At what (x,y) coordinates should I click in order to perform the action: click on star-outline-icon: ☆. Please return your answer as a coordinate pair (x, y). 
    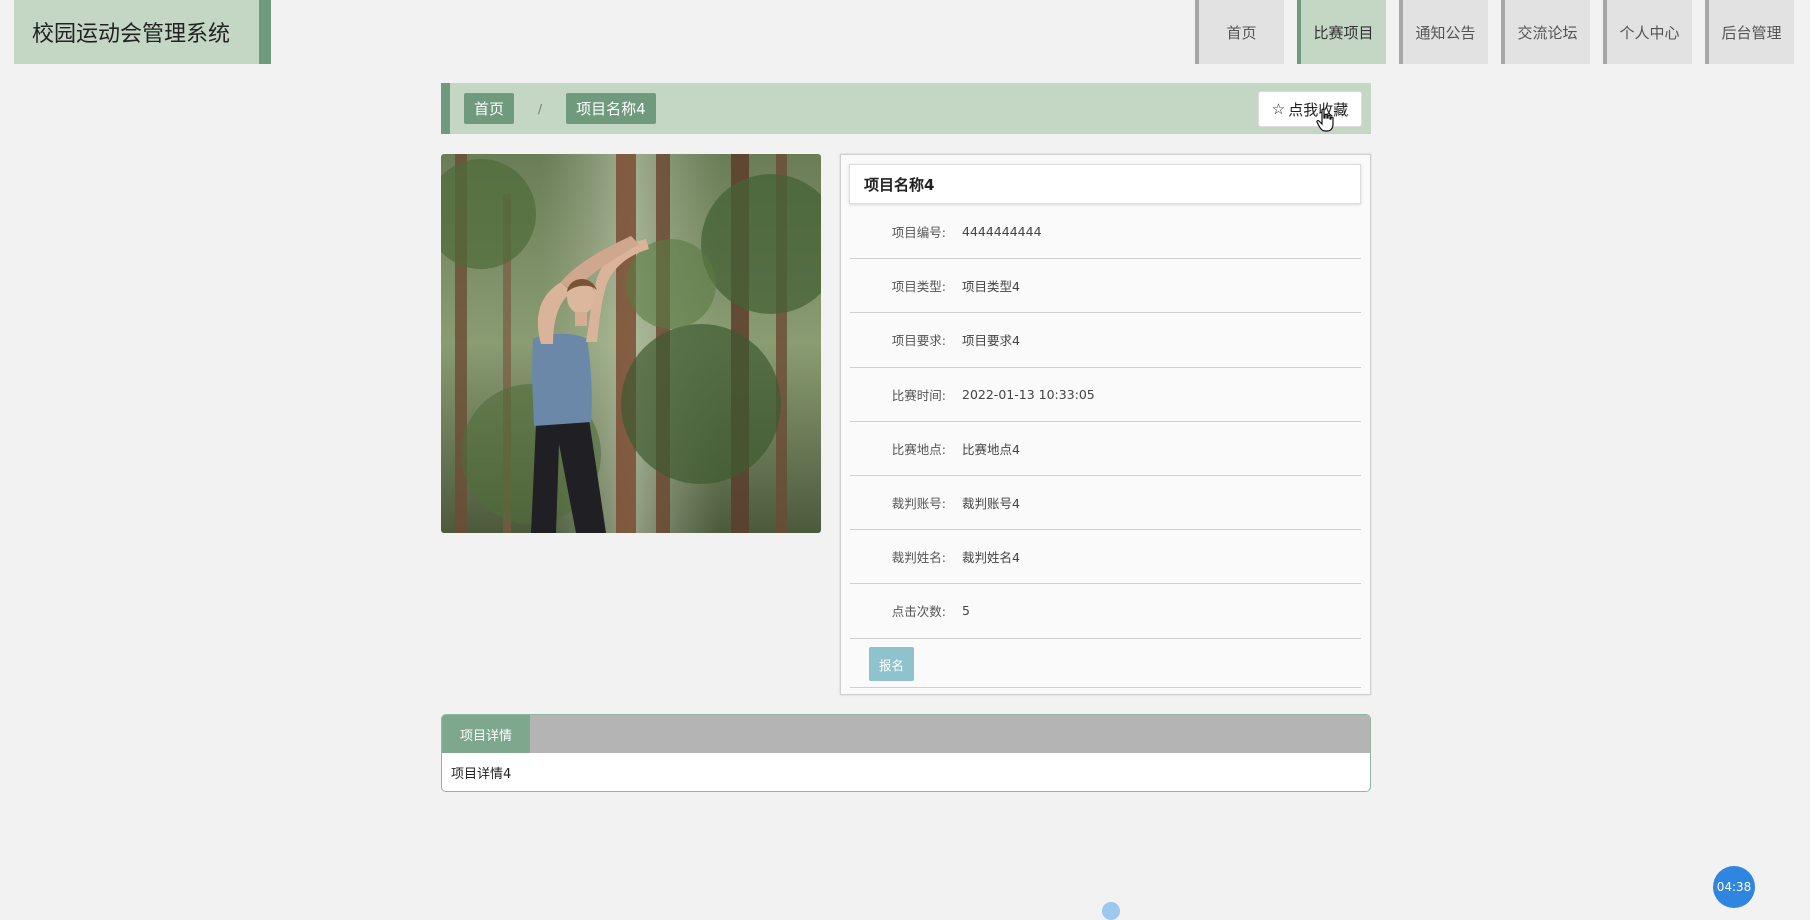
    Looking at the image, I should click on (1278, 109).